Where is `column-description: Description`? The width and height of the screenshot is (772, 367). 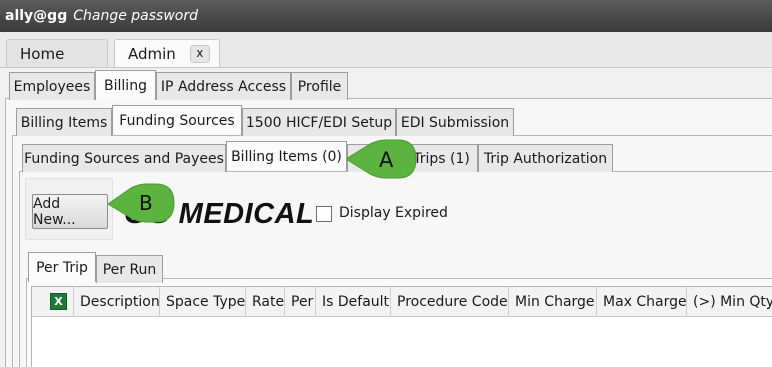
column-description: Description is located at coordinates (117, 302).